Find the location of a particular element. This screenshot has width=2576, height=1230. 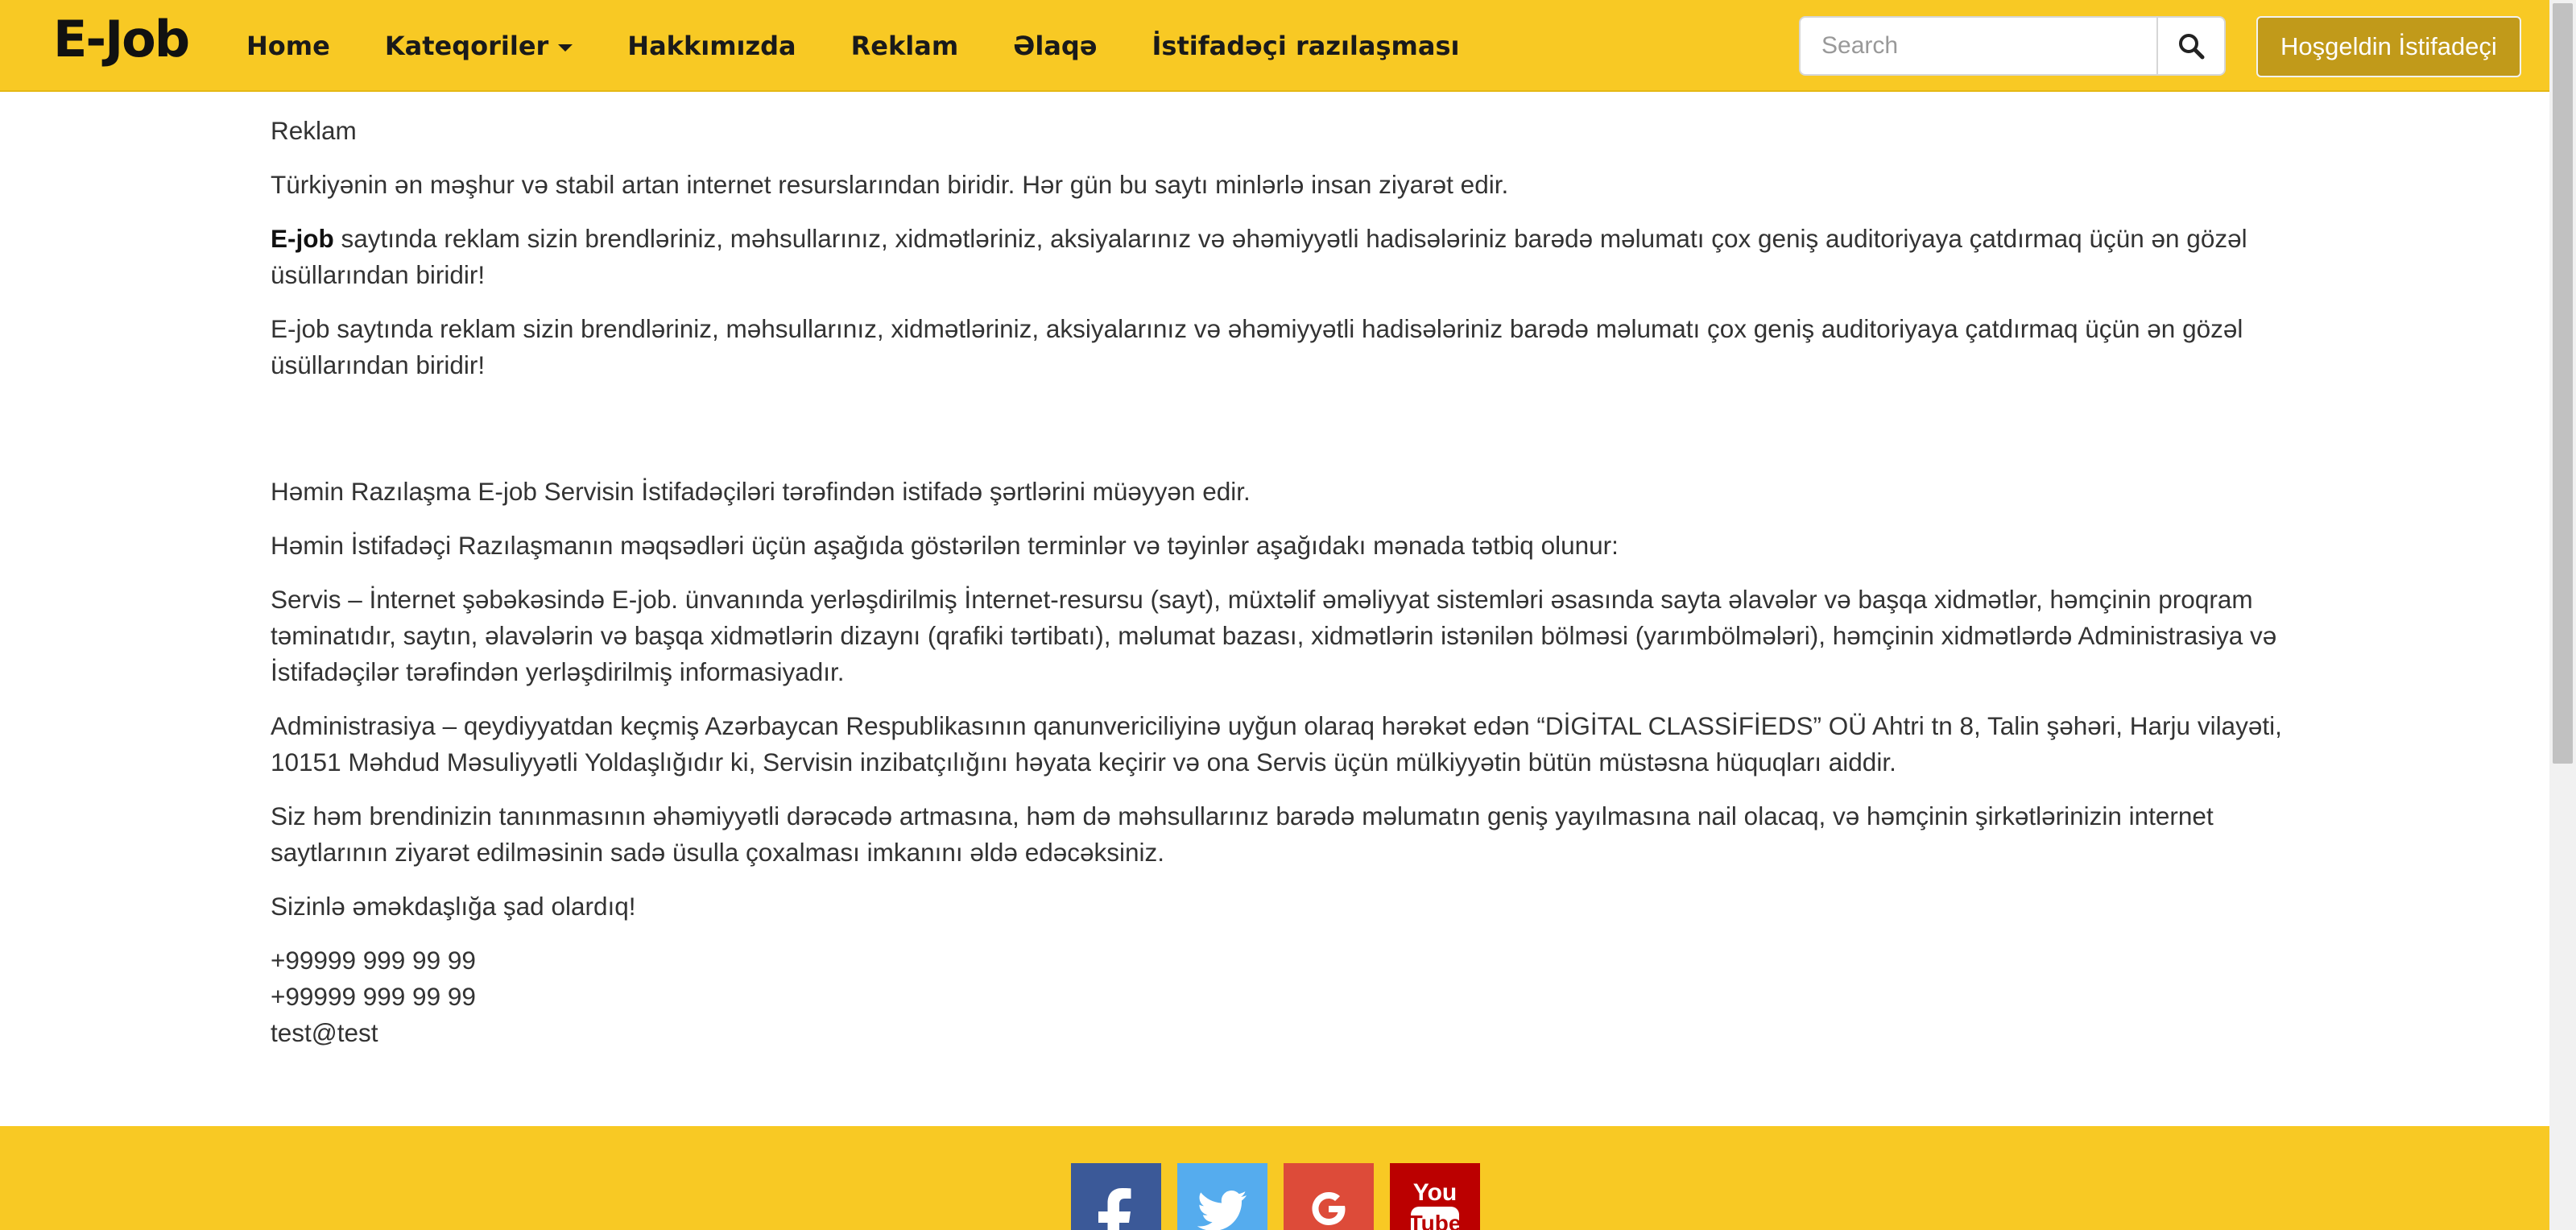

nav-categories-label: Kateqoriler is located at coordinates (467, 46).